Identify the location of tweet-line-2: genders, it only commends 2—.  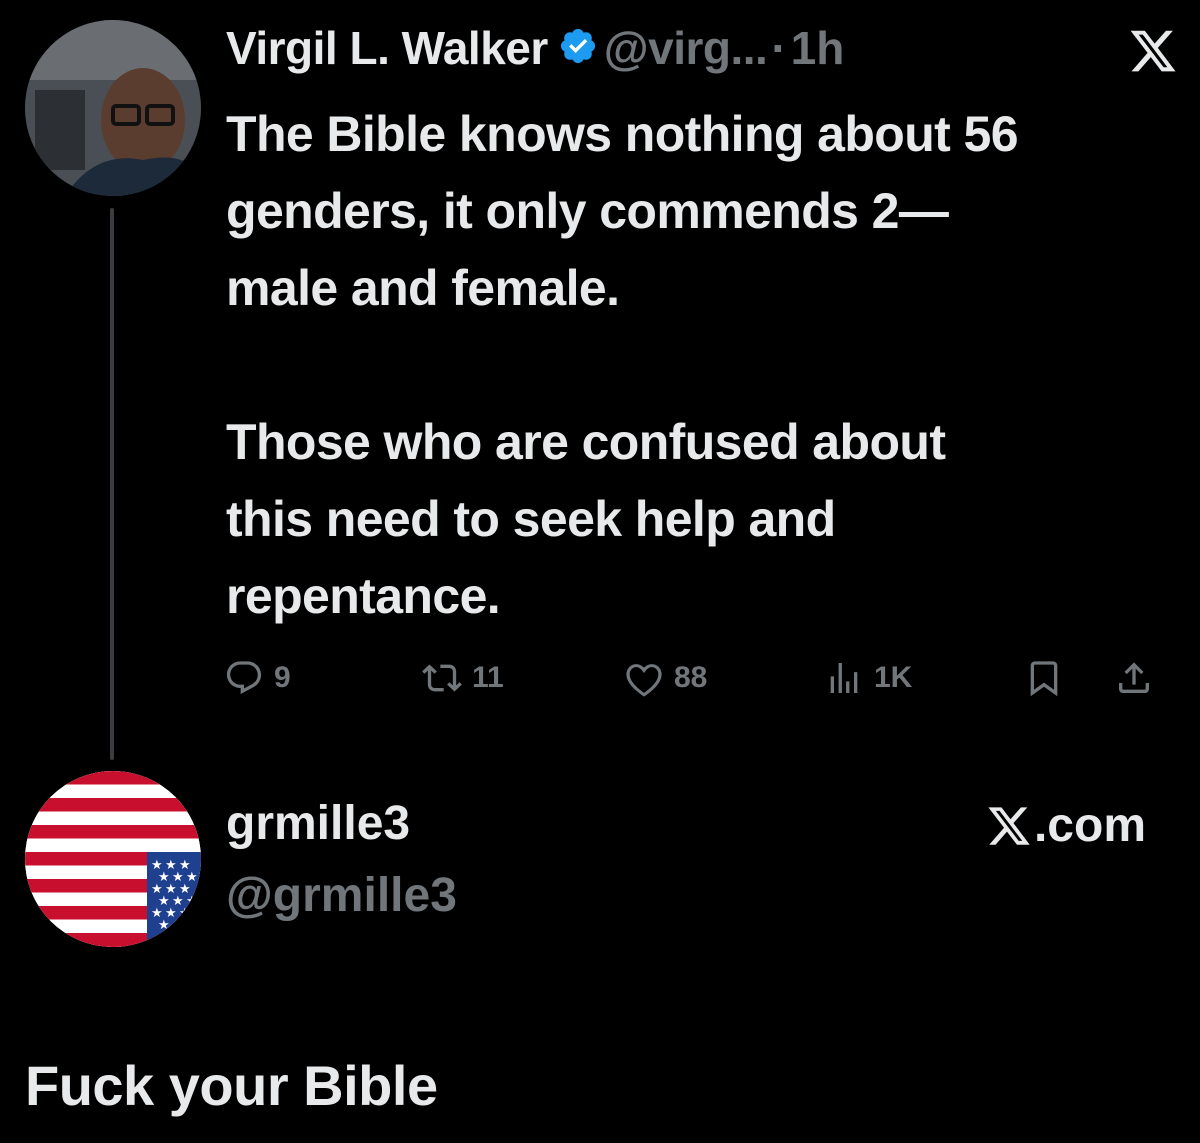
(587, 211).